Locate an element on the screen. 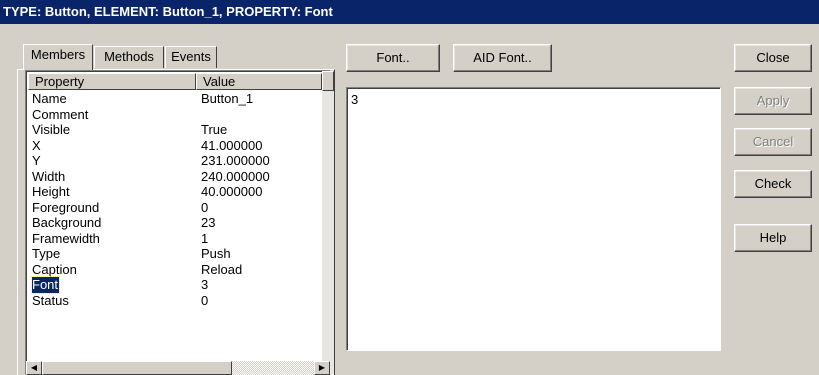 The image size is (819, 375). cancel-button: Cancel is located at coordinates (773, 142).